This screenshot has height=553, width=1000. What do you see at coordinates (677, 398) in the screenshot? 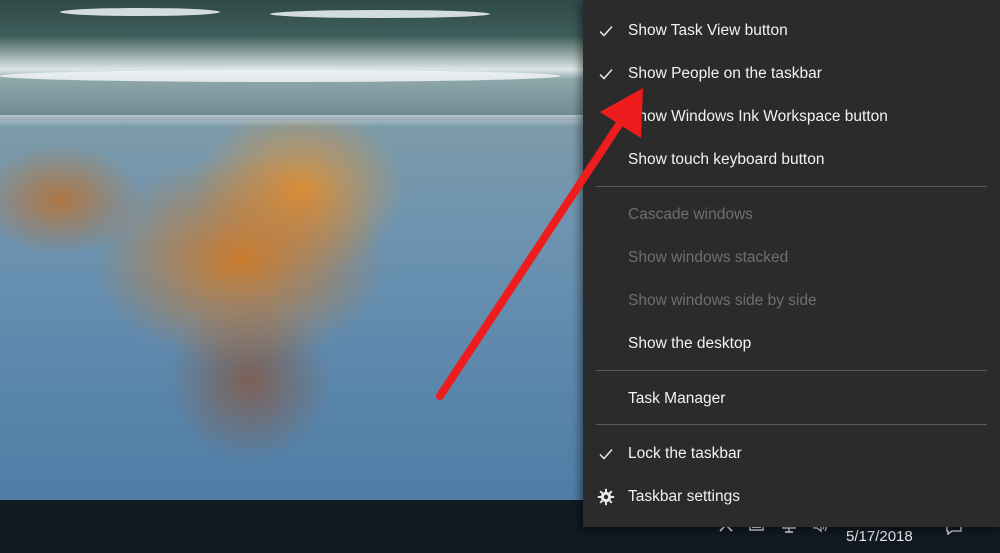
I see `menu-item-label: Task Manager` at bounding box center [677, 398].